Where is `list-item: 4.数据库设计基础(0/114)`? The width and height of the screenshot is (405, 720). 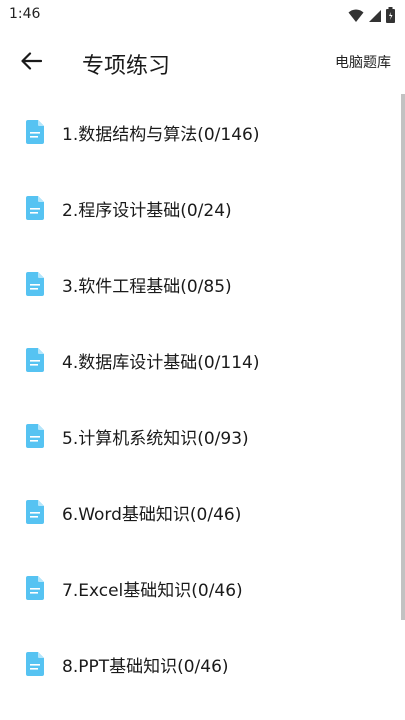 list-item: 4.数据库设计基础(0/114) is located at coordinates (197, 360).